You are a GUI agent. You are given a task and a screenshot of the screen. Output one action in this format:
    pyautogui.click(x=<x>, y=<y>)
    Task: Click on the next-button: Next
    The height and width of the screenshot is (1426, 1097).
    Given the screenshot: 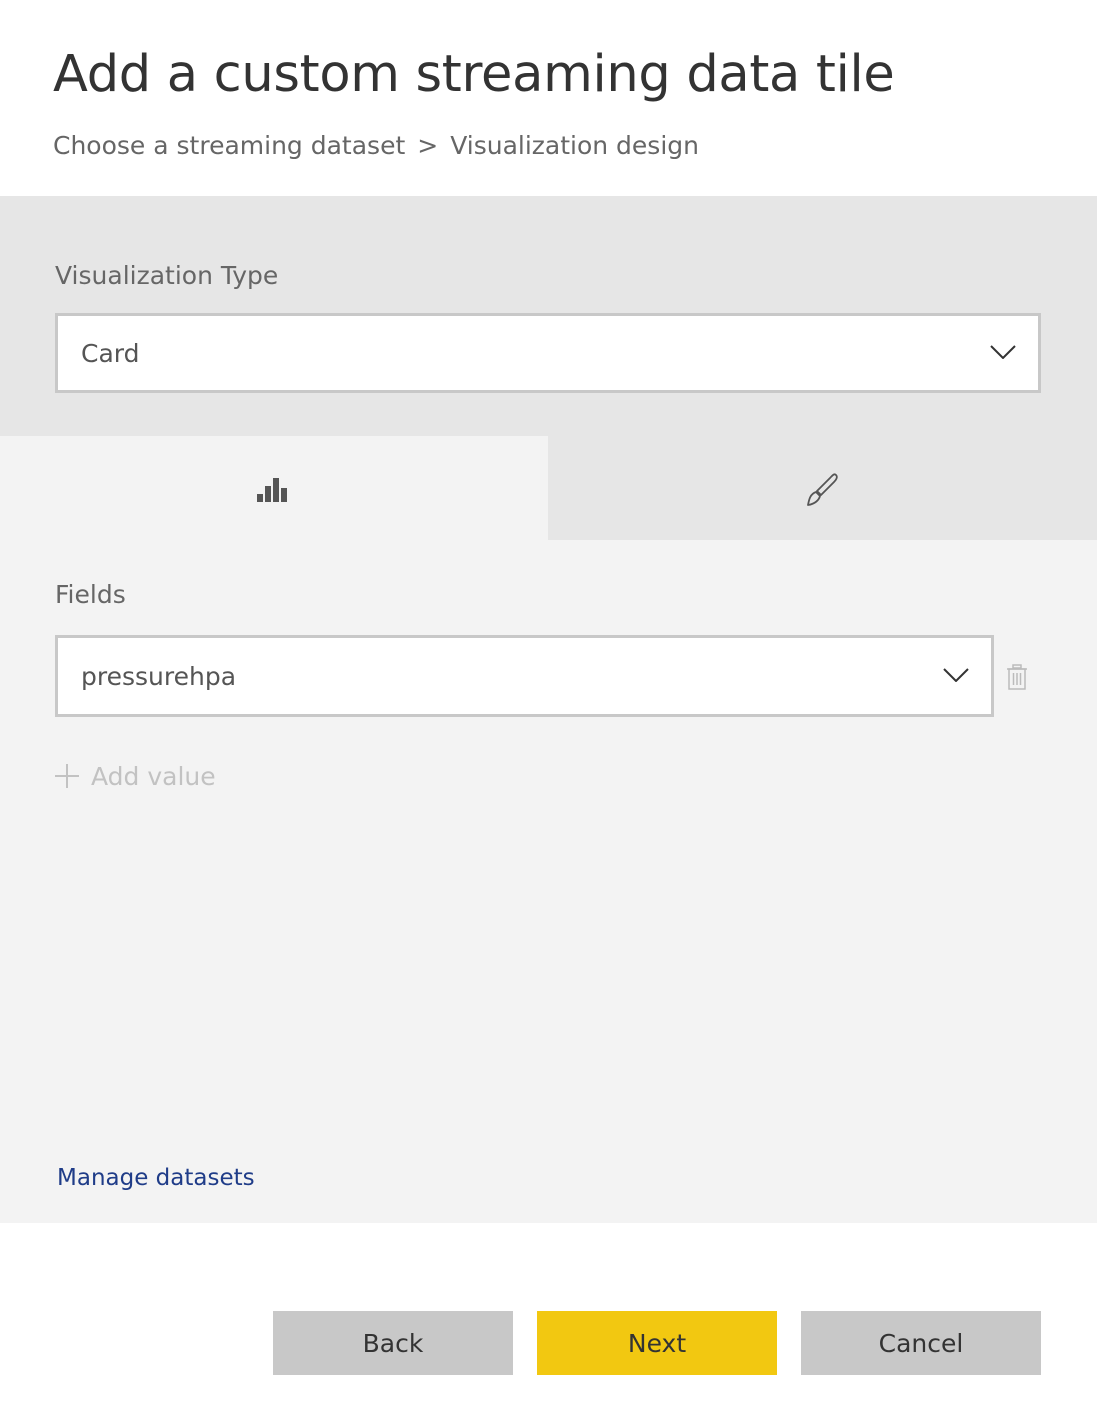 What is the action you would take?
    pyautogui.click(x=657, y=1343)
    